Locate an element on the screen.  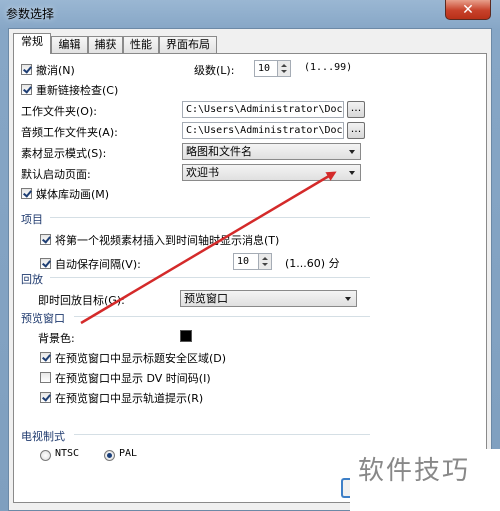
tab-general: 常规 is located at coordinates (32, 43).